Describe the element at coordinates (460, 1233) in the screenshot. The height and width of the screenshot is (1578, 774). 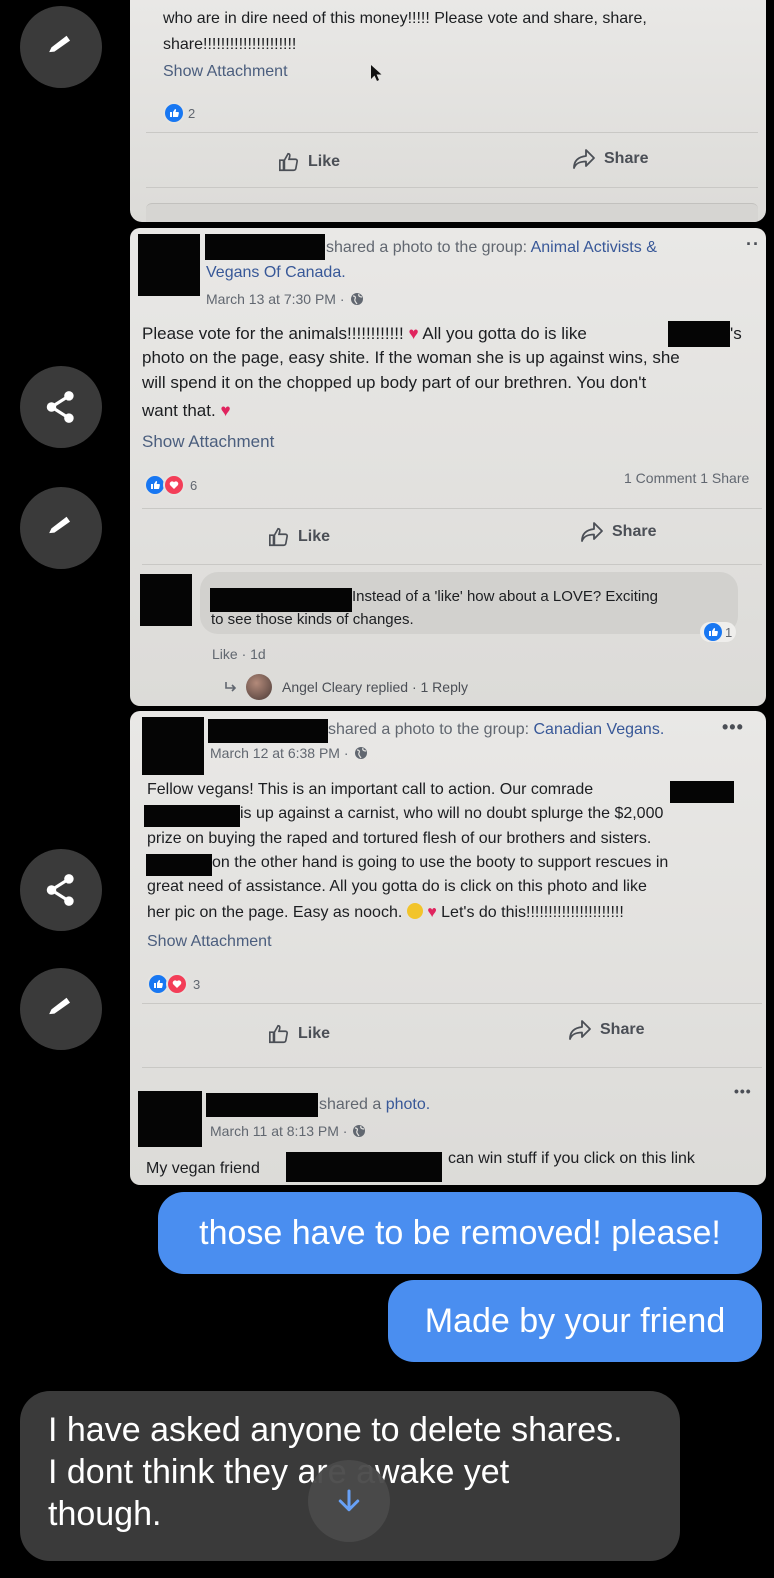
I see `outgoing-message: those have to be removed! please!` at that location.